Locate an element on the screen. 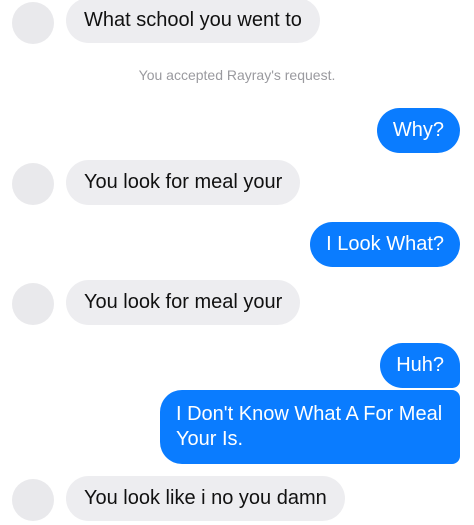 The width and height of the screenshot is (474, 525). outgoing-message: I Don't Know What A For Meal Your Is. is located at coordinates (310, 427).